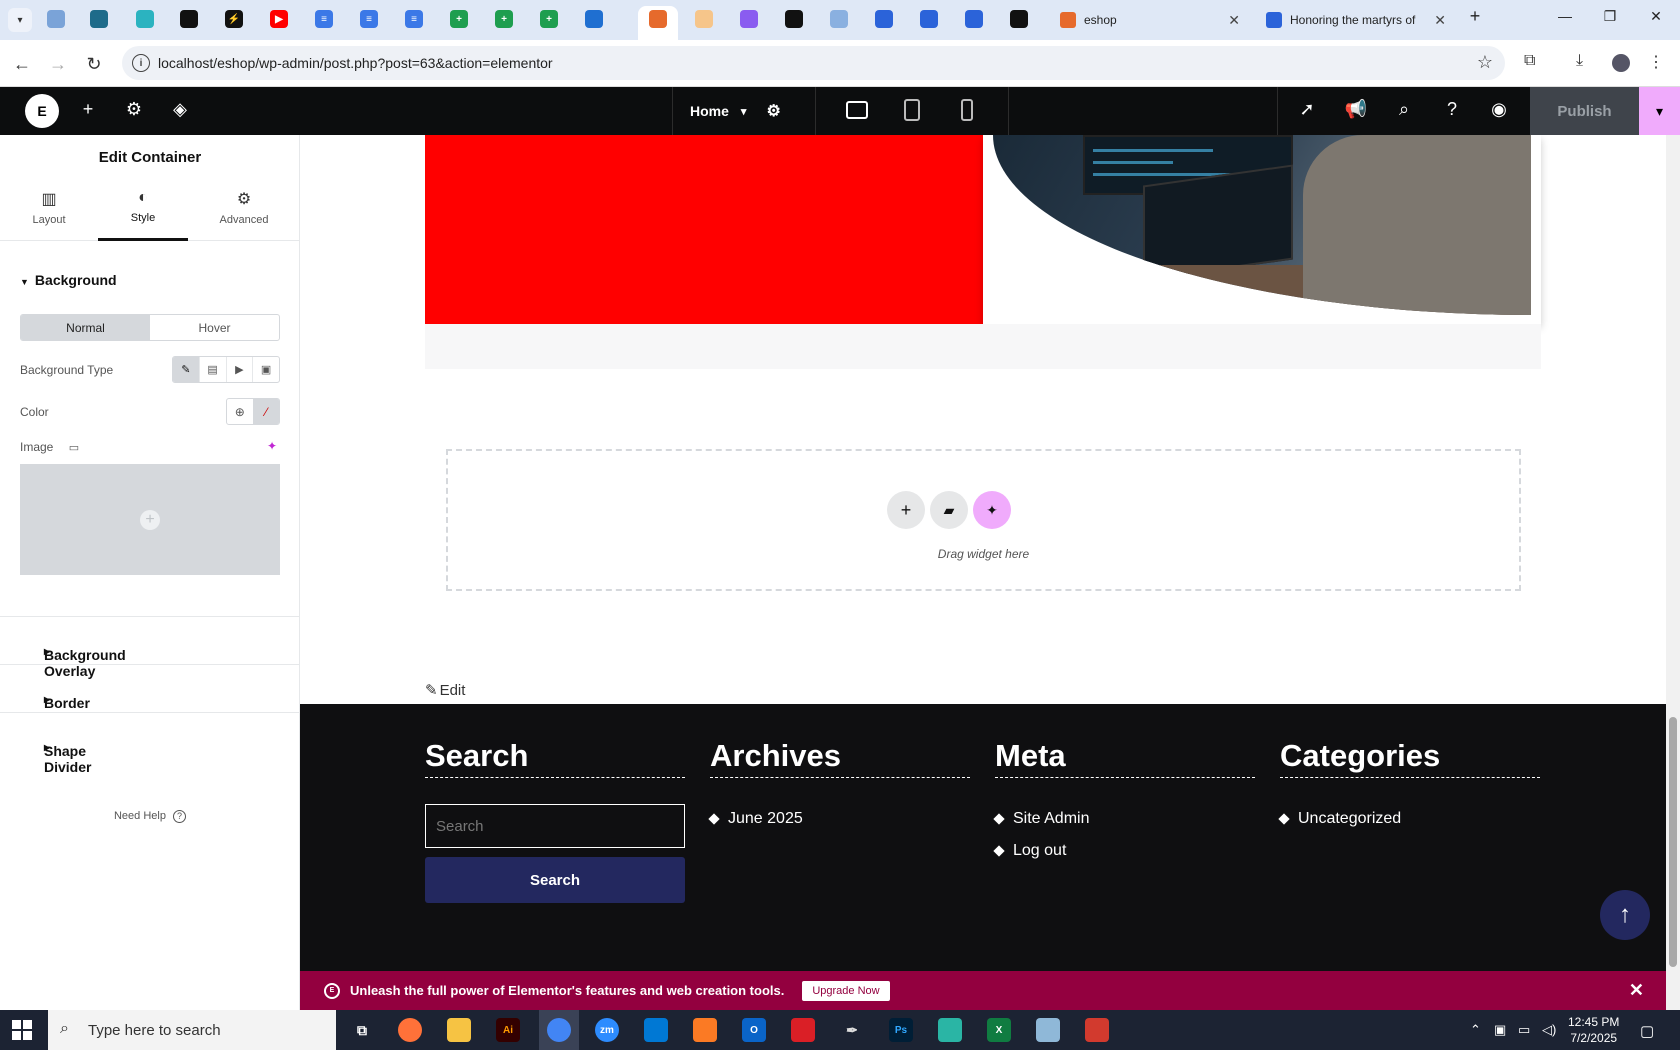 The image size is (1680, 1050). Describe the element at coordinates (999, 1030) in the screenshot. I see `excel-icon: X` at that location.